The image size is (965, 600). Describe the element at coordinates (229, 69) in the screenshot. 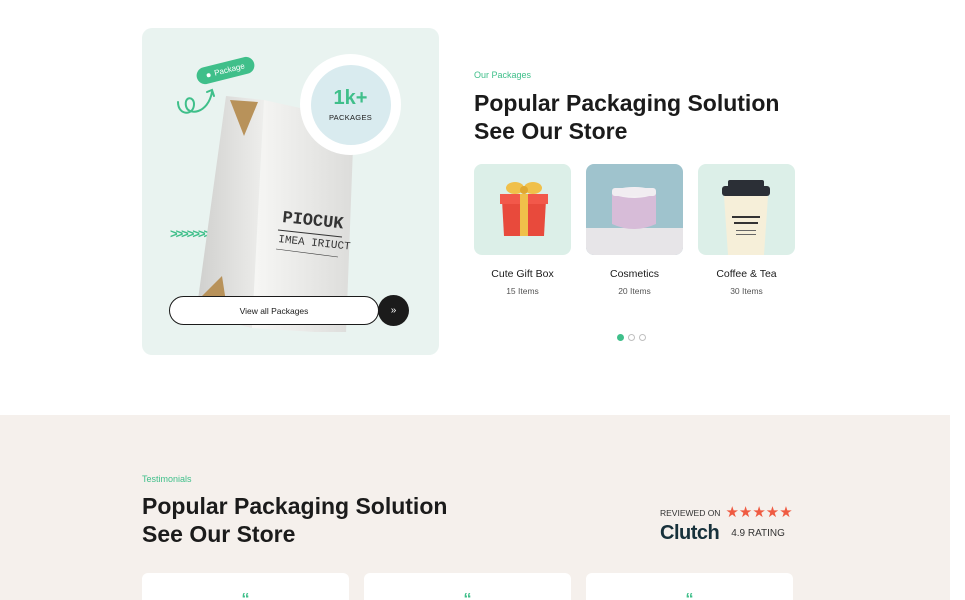

I see `package-tag-label: Package` at that location.